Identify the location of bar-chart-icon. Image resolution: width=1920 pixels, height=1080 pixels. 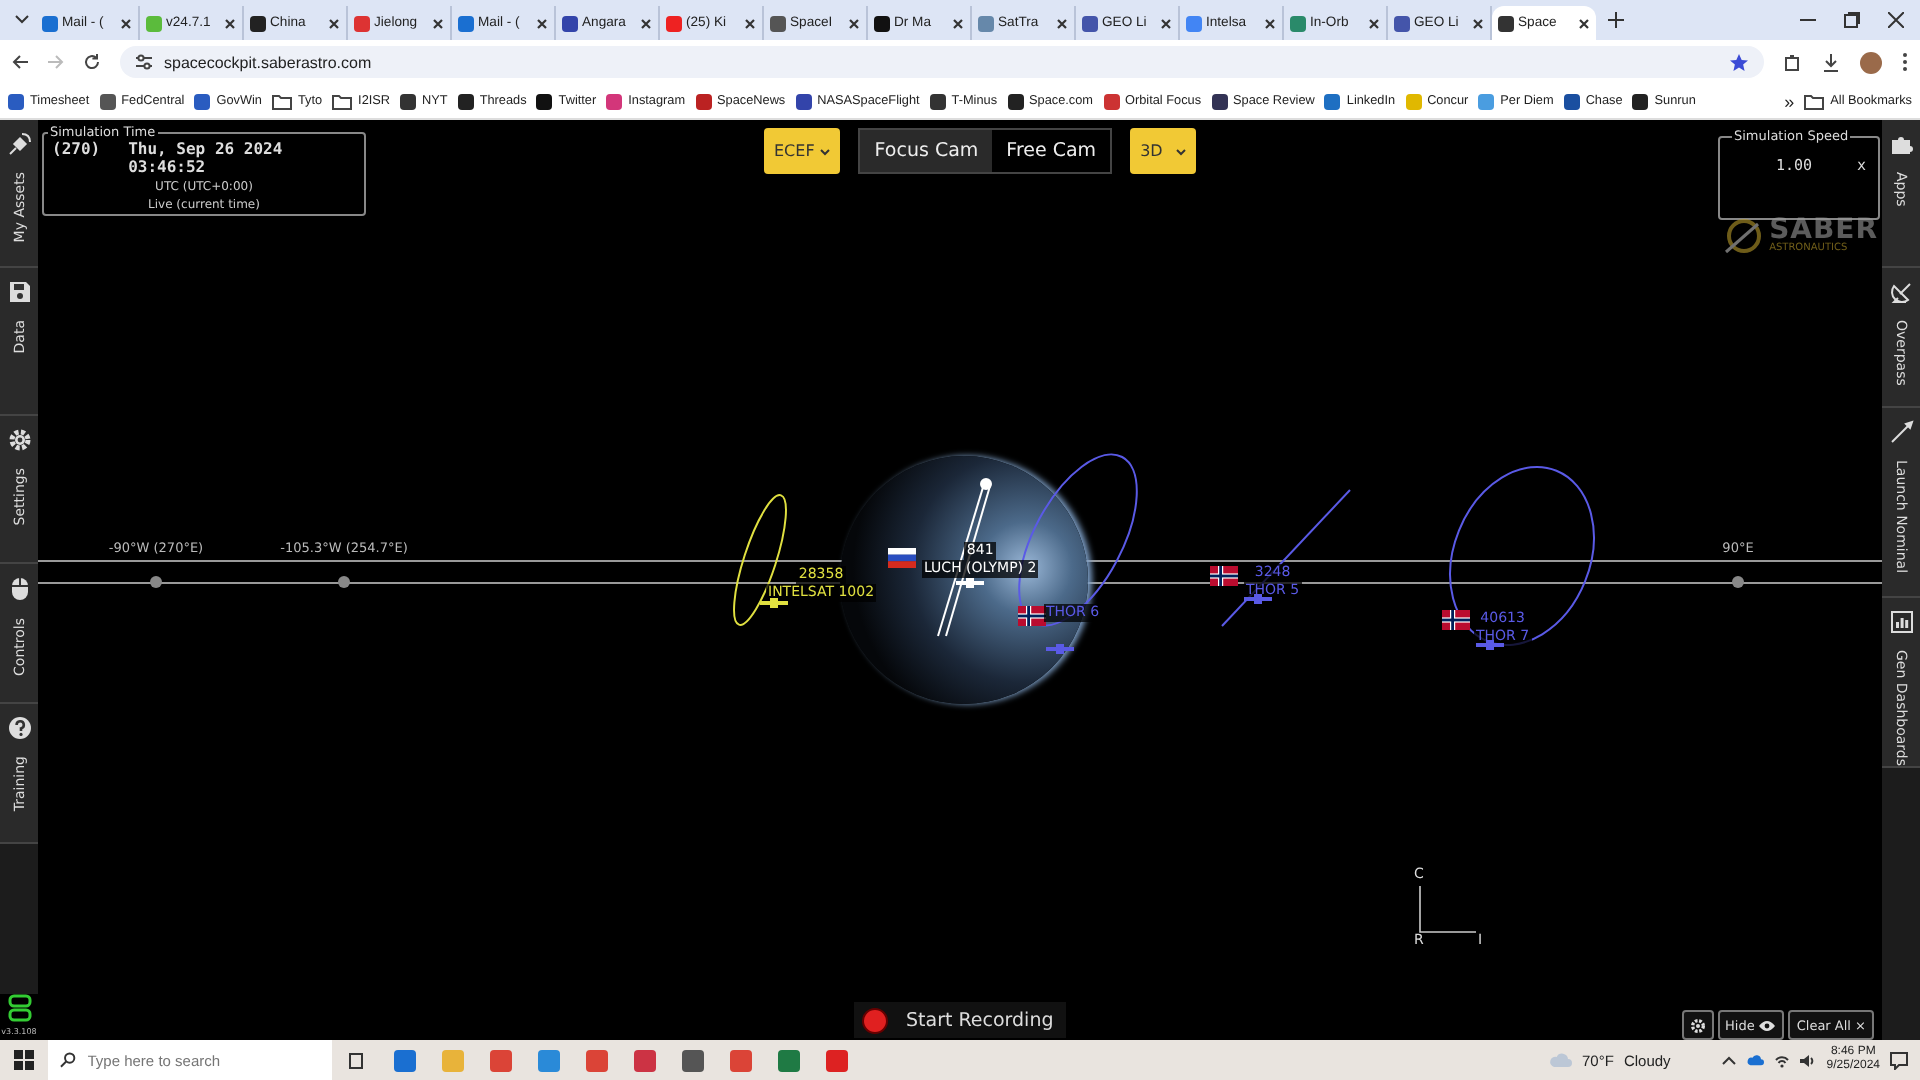
(1901, 622).